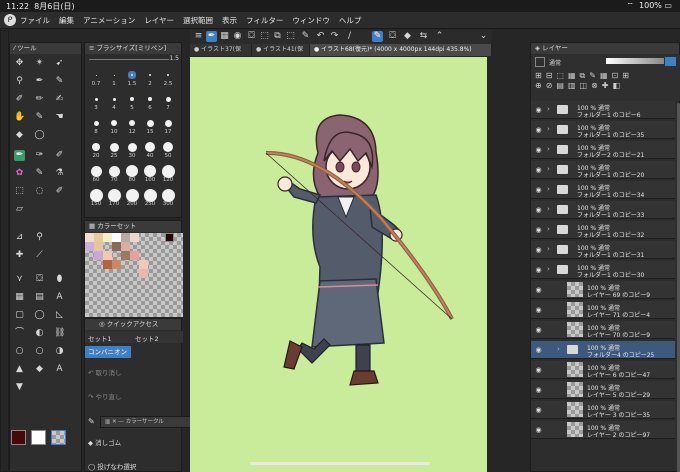 This screenshot has width=680, height=472. What do you see at coordinates (198, 36) in the screenshot?
I see `menu-icon: ≡` at bounding box center [198, 36].